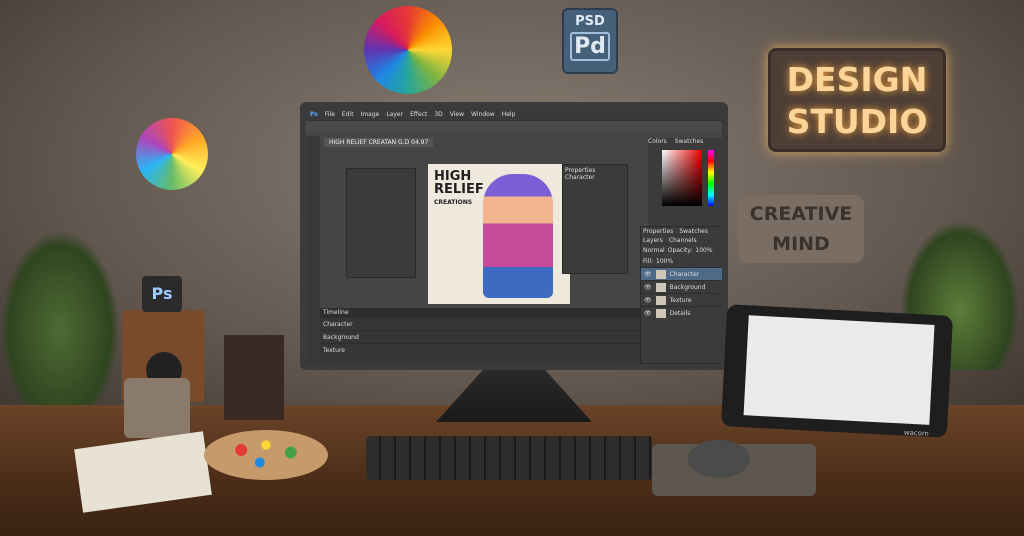 The width and height of the screenshot is (1024, 536). I want to click on tab-channels: Channels, so click(683, 240).